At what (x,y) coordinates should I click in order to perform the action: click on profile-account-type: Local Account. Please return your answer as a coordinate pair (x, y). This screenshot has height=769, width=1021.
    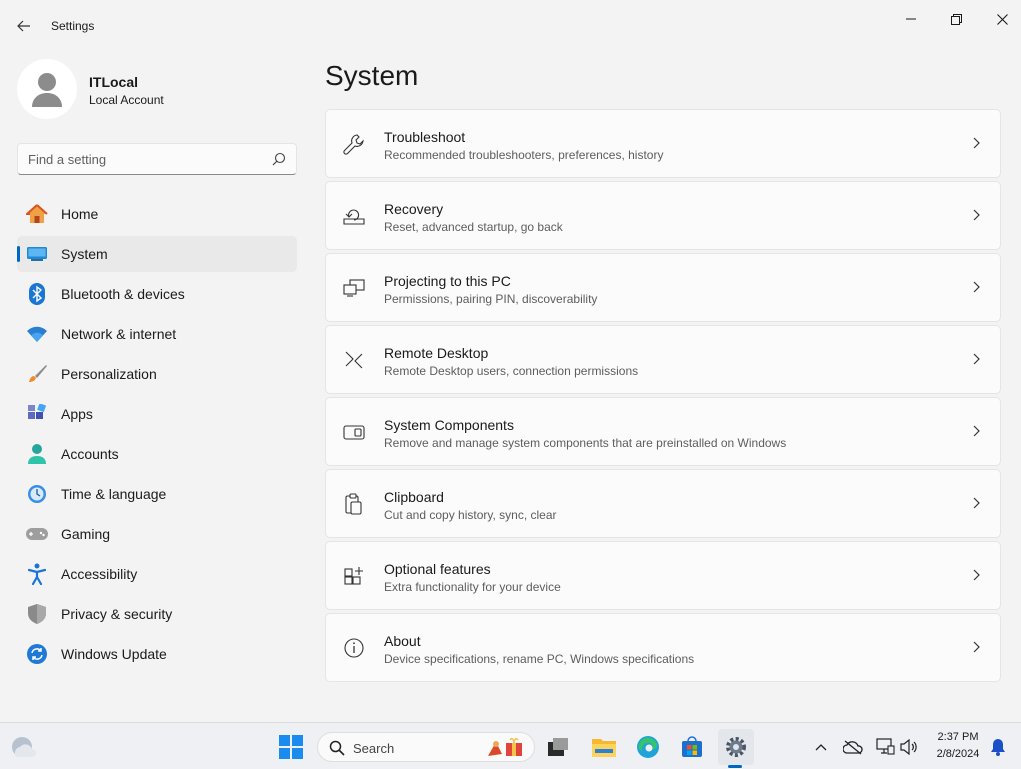
    Looking at the image, I should click on (126, 100).